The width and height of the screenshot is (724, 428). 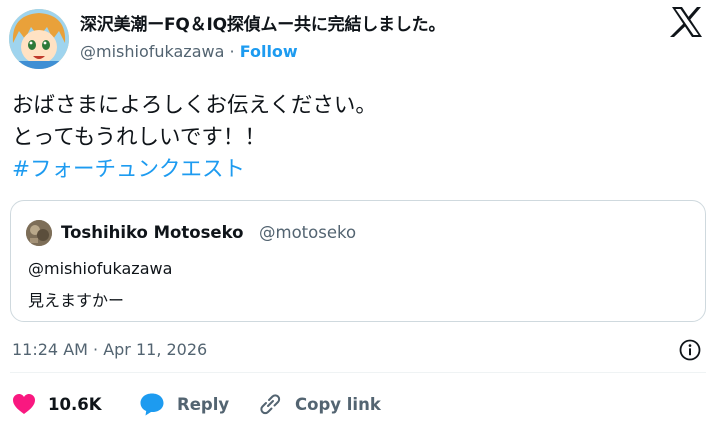 I want to click on copy-link-button: Copy link, so click(x=319, y=404).